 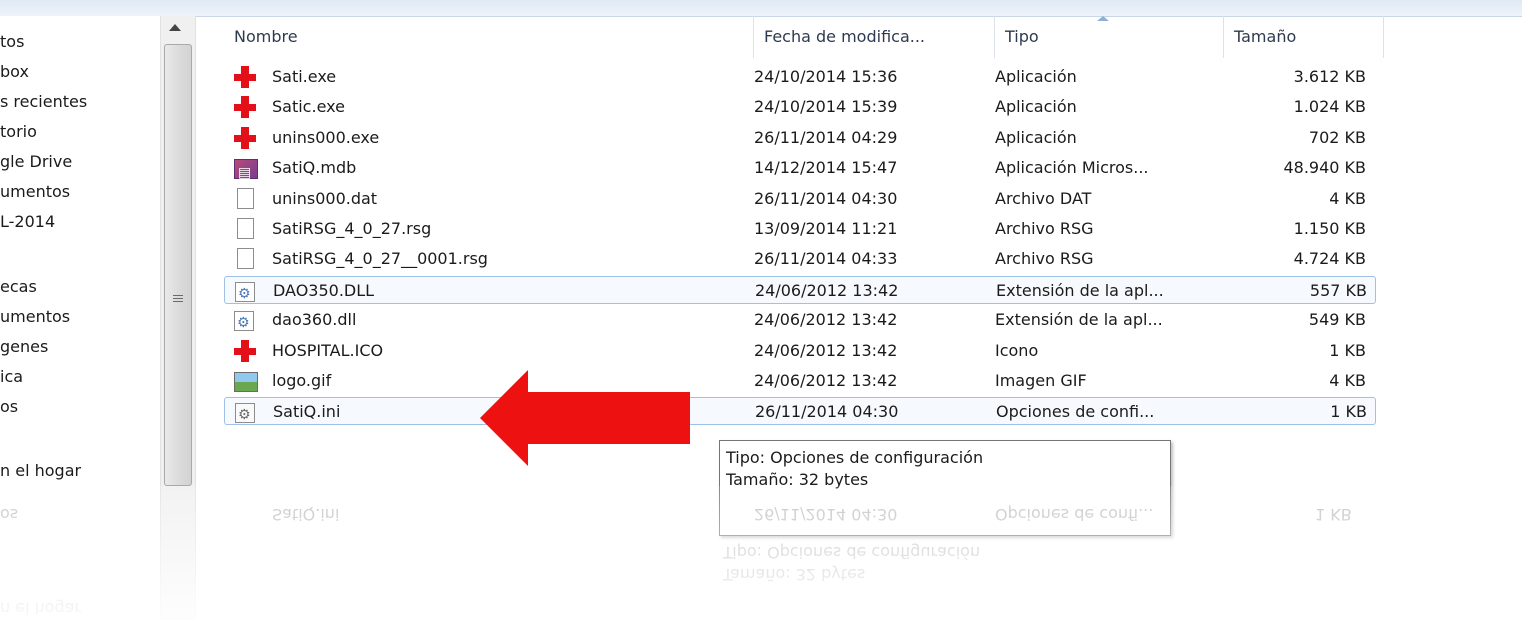 What do you see at coordinates (18, 132) in the screenshot?
I see `nav-item: torio` at bounding box center [18, 132].